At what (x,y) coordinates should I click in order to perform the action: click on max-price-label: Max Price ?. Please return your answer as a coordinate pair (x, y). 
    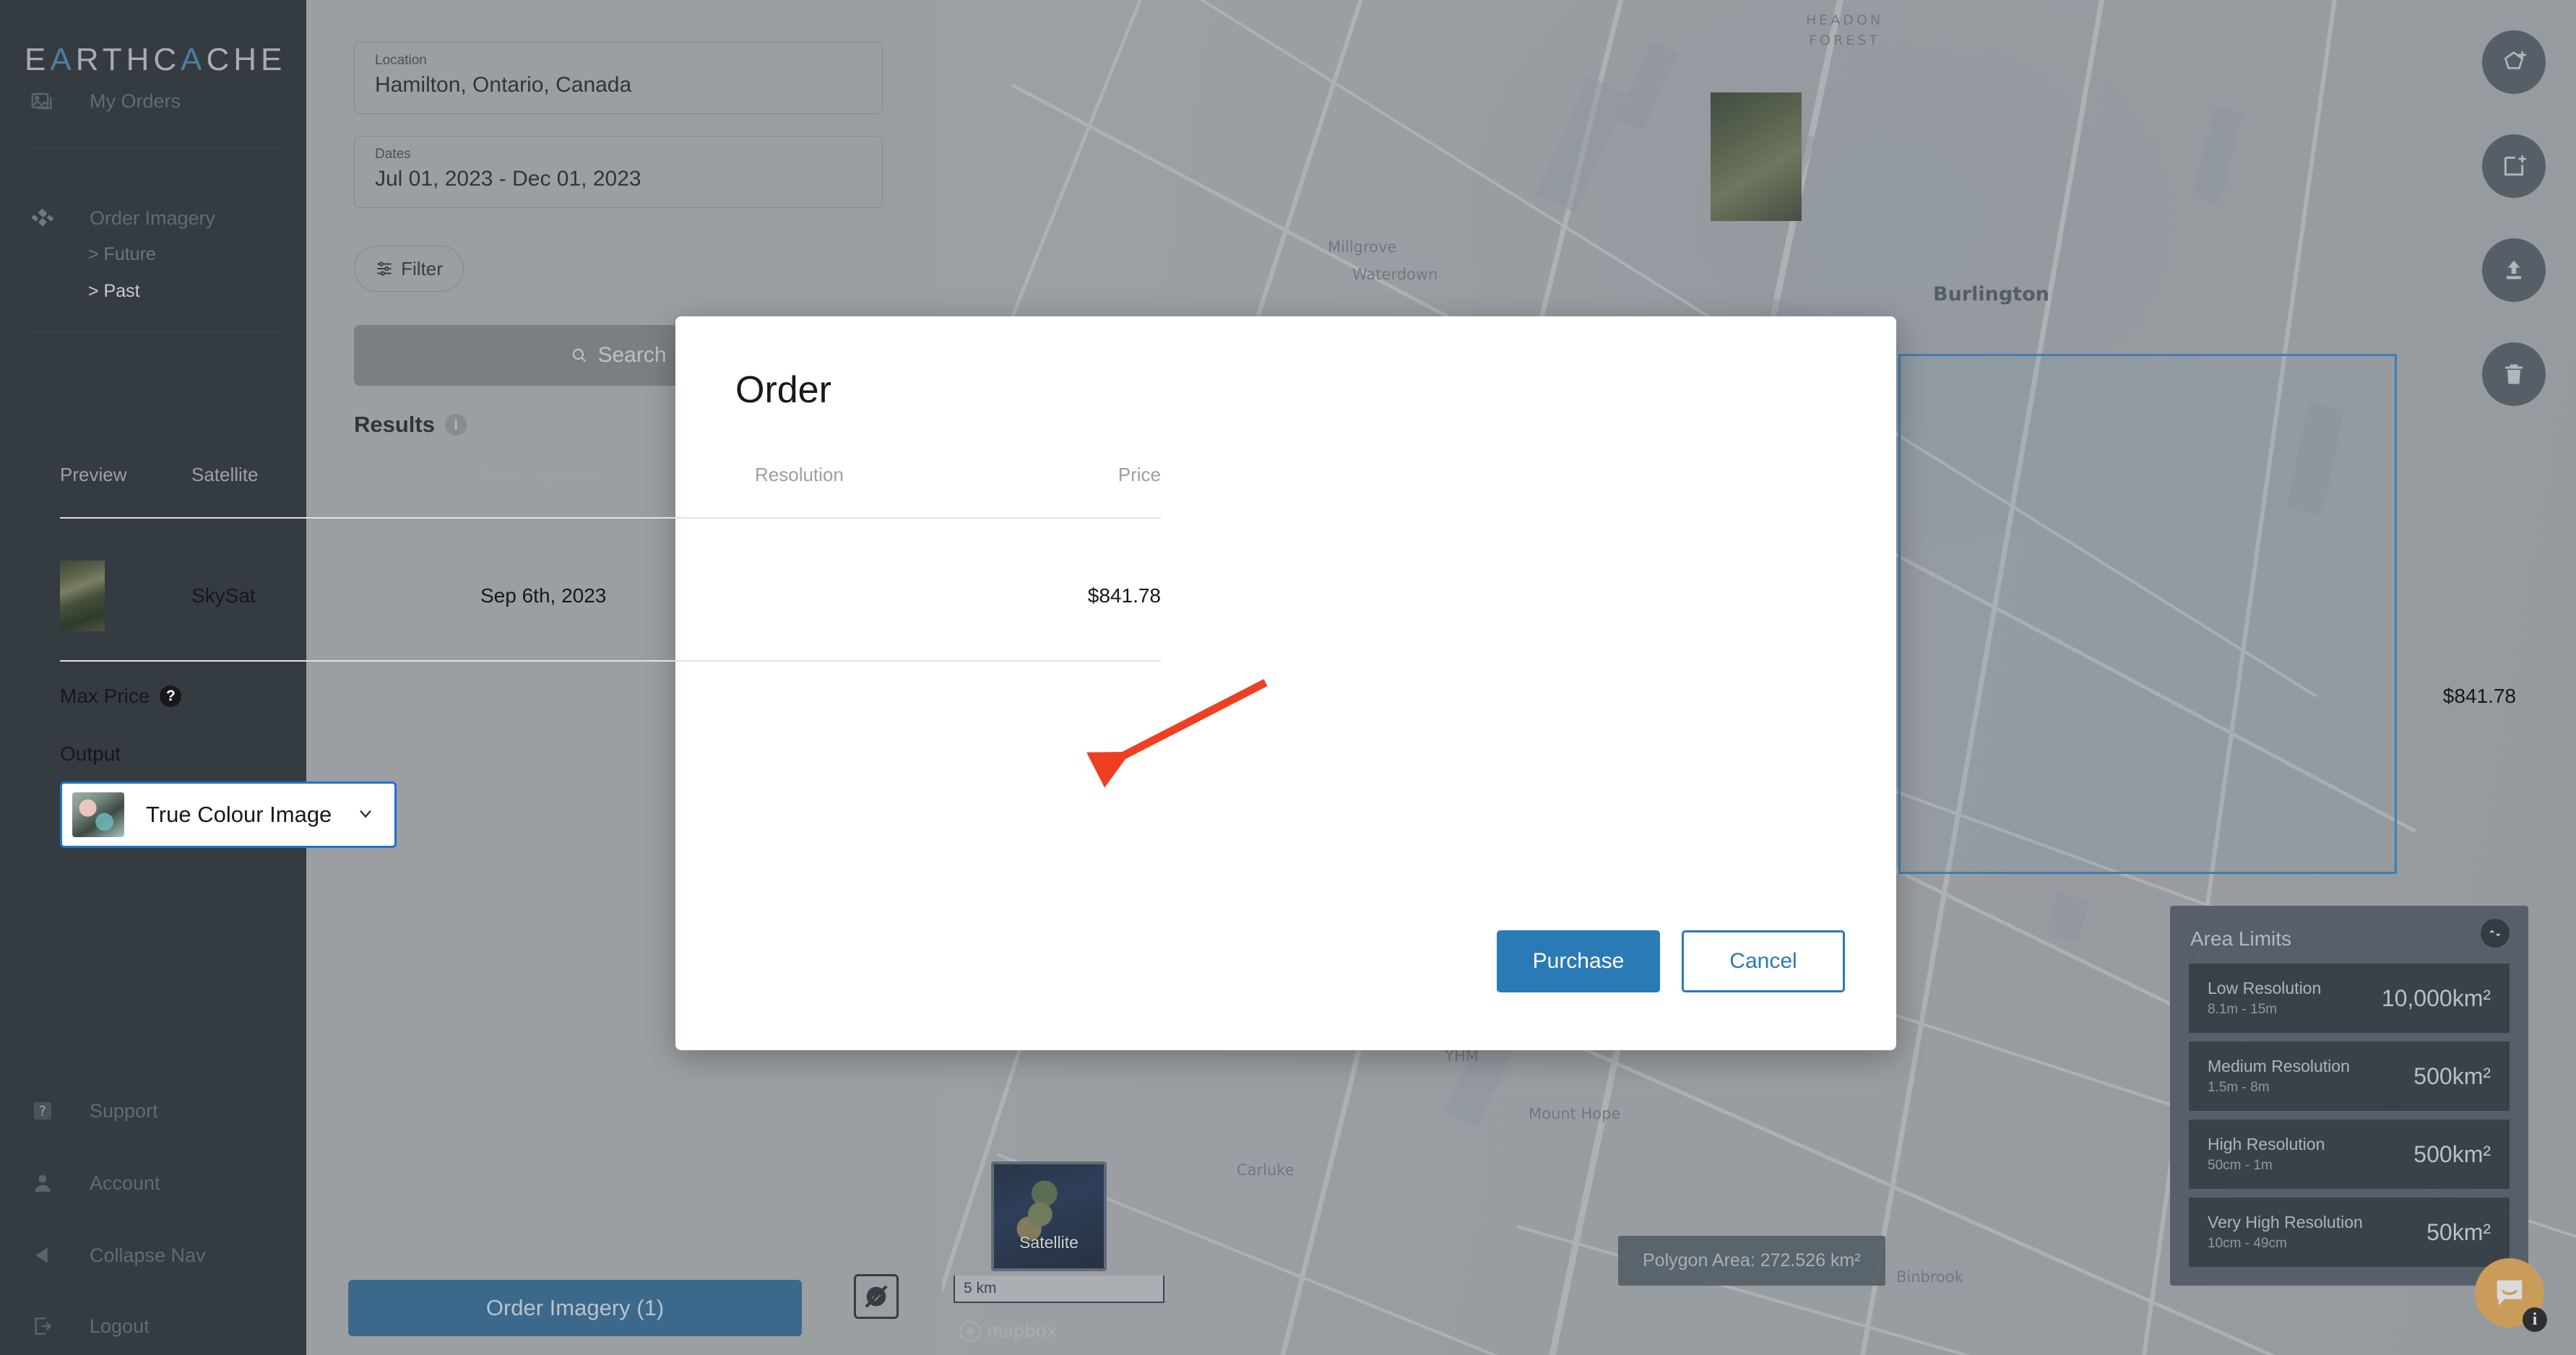
    Looking at the image, I should click on (121, 696).